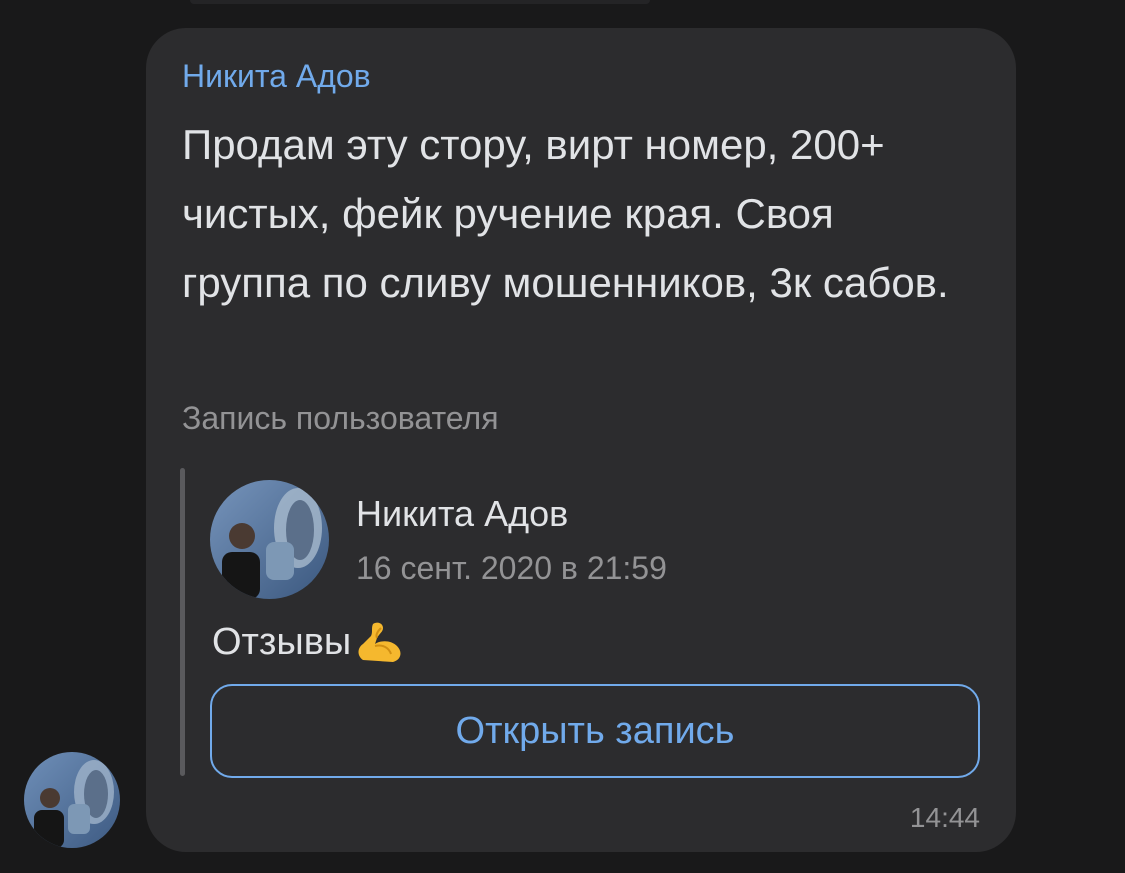 This screenshot has width=1125, height=873. What do you see at coordinates (282, 642) in the screenshot?
I see `post-text: Отзывы` at bounding box center [282, 642].